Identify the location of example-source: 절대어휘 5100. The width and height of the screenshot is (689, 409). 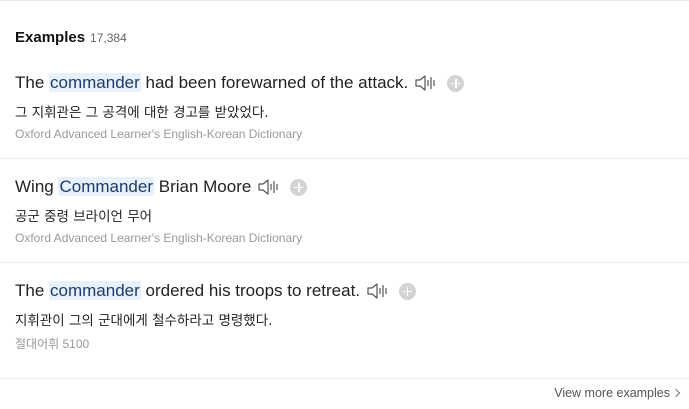
(52, 344).